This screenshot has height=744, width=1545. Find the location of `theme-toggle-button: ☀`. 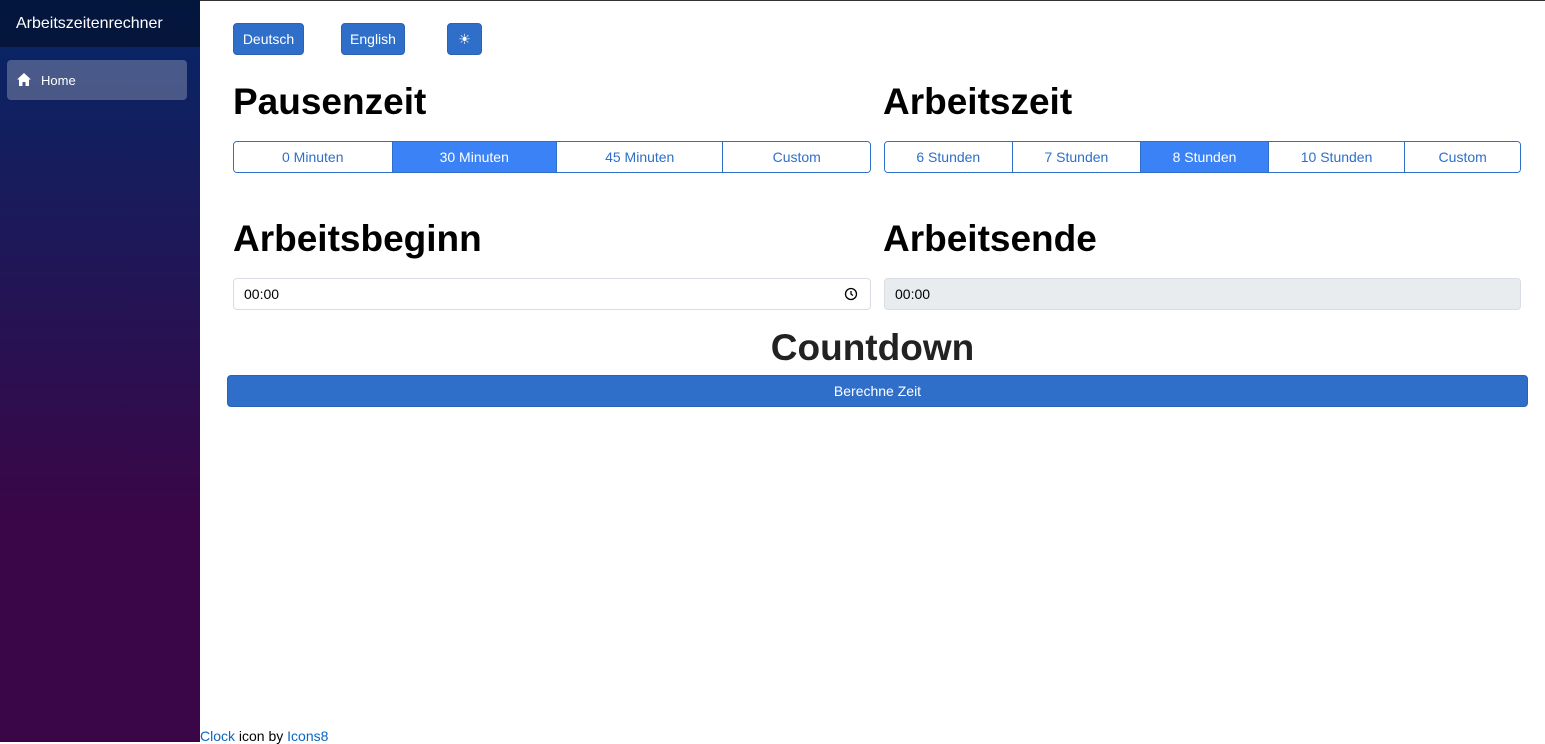

theme-toggle-button: ☀ is located at coordinates (464, 39).